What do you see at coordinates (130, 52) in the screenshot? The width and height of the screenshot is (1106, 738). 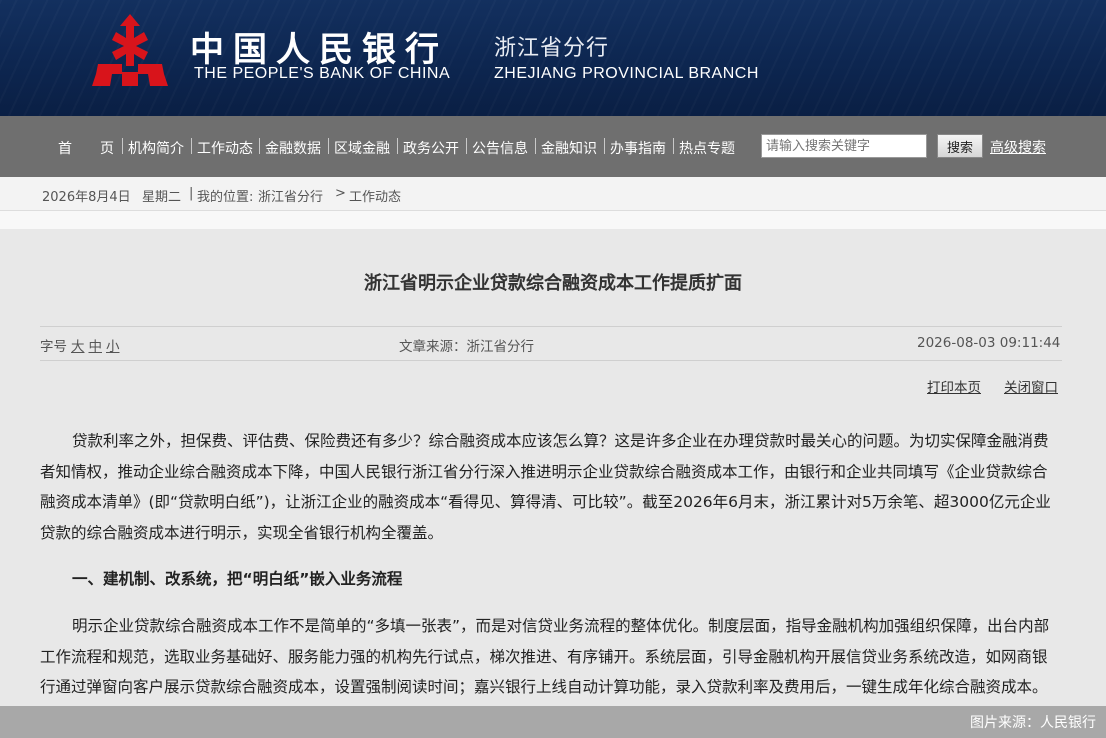 I see `pboc-logo-icon` at bounding box center [130, 52].